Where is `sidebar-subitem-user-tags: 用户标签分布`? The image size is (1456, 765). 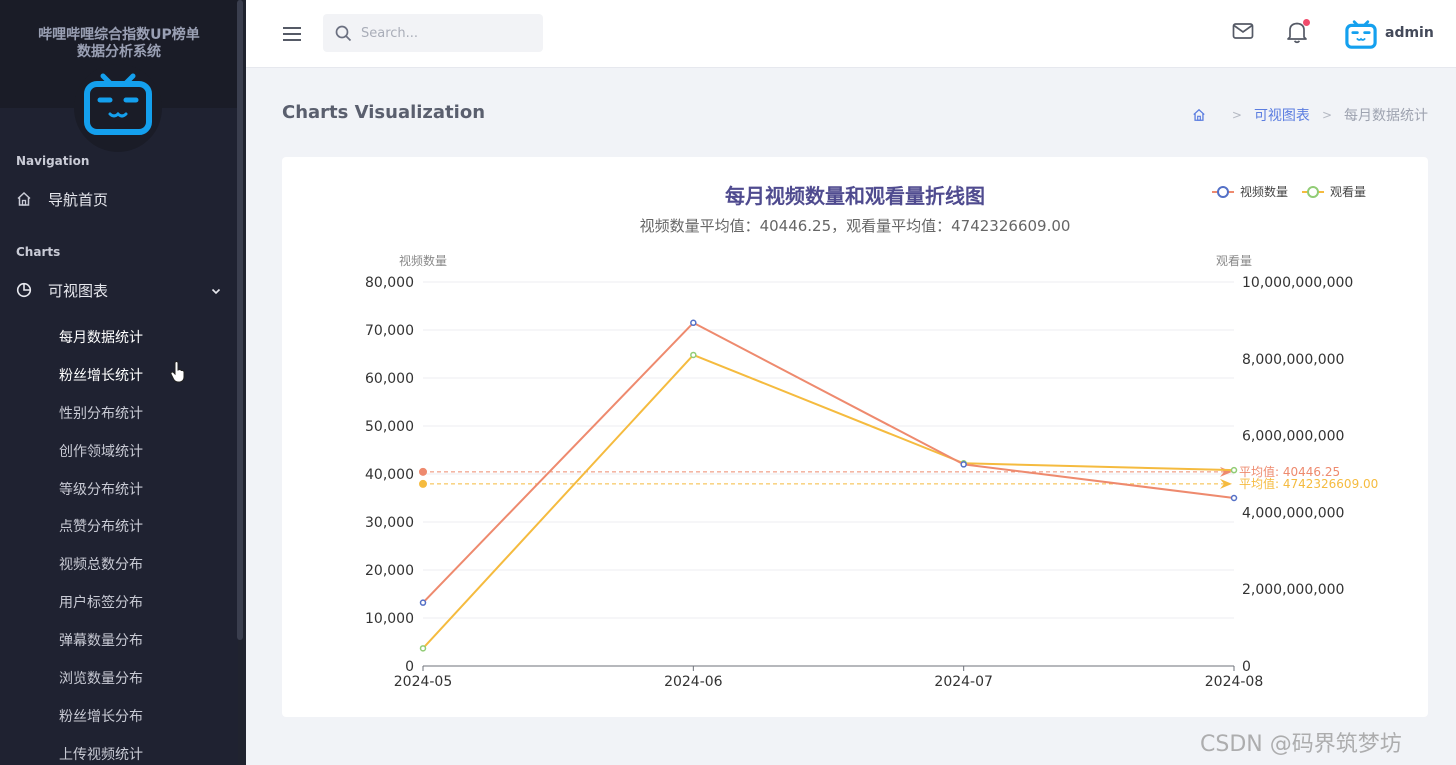
sidebar-subitem-user-tags: 用户标签分布 is located at coordinates (101, 602).